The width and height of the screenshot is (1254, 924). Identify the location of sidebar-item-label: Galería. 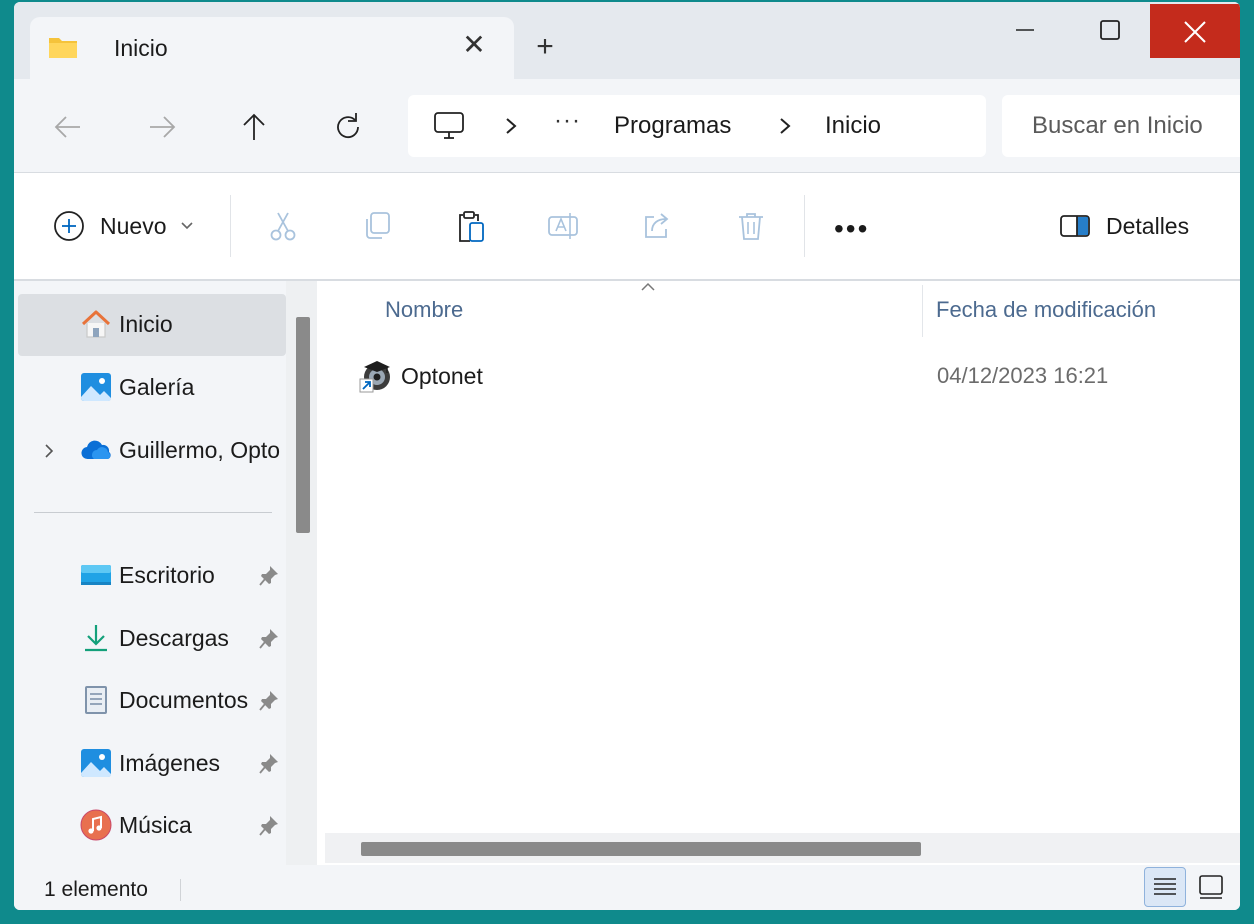
(157, 387).